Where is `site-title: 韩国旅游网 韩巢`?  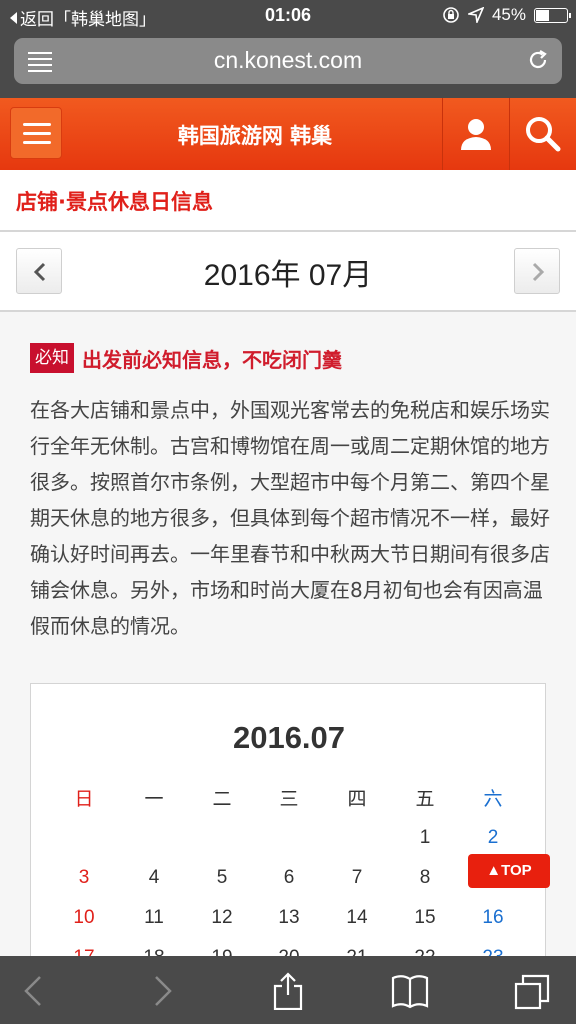
site-title: 韩国旅游网 韩巢 is located at coordinates (255, 135).